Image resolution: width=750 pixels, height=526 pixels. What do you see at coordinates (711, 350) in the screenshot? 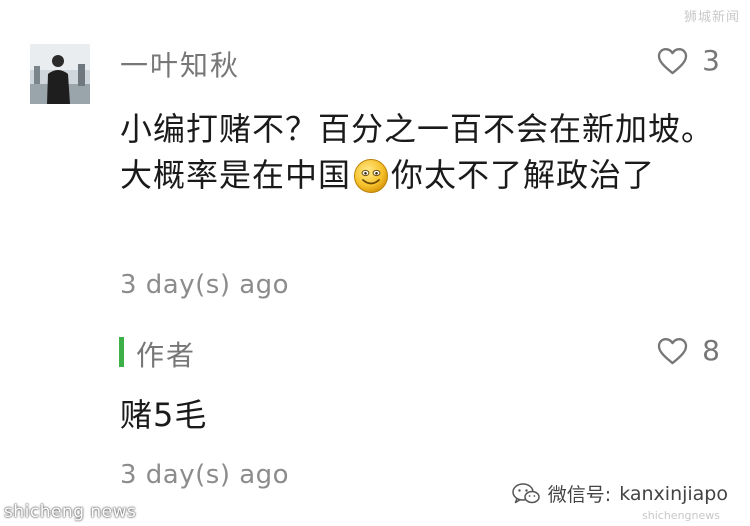
I see `reply-like-count: 8` at bounding box center [711, 350].